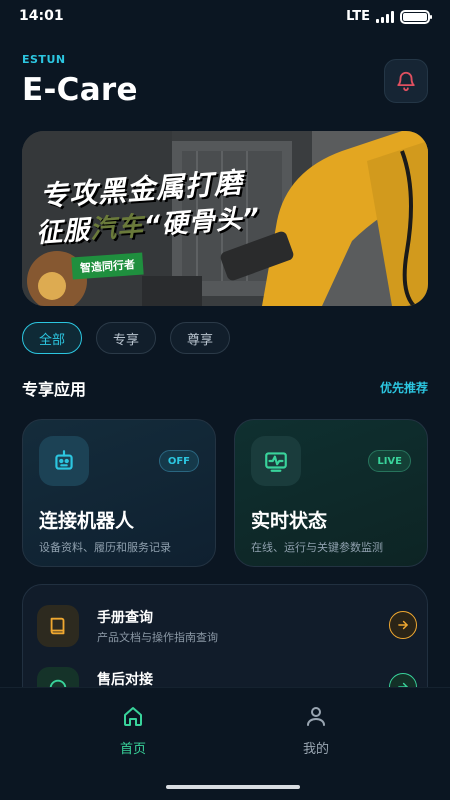 Image resolution: width=450 pixels, height=800 pixels. Describe the element at coordinates (63, 232) in the screenshot. I see `banner-line2-prefix: 征服` at that location.